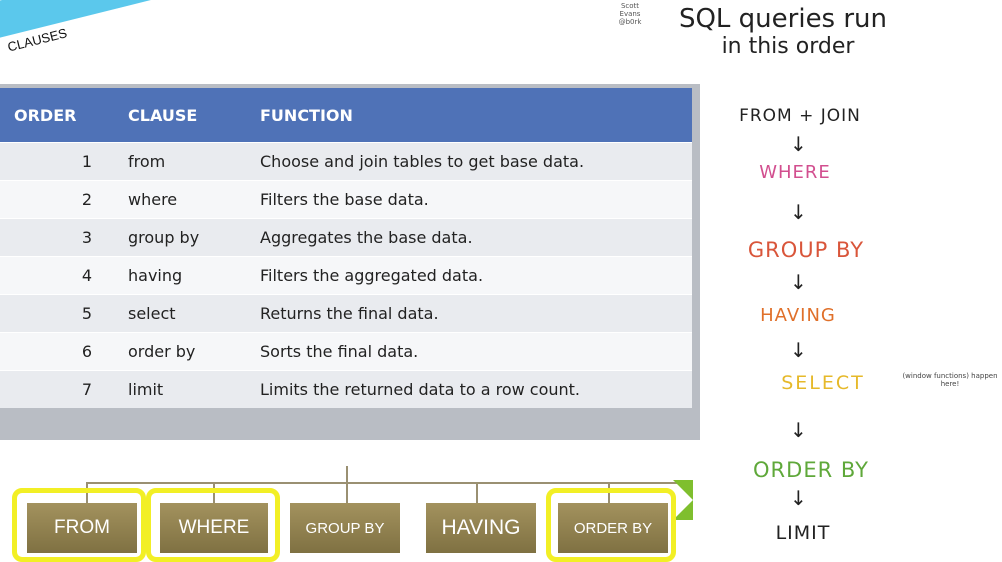  I want to click on row-clause: select, so click(180, 313).